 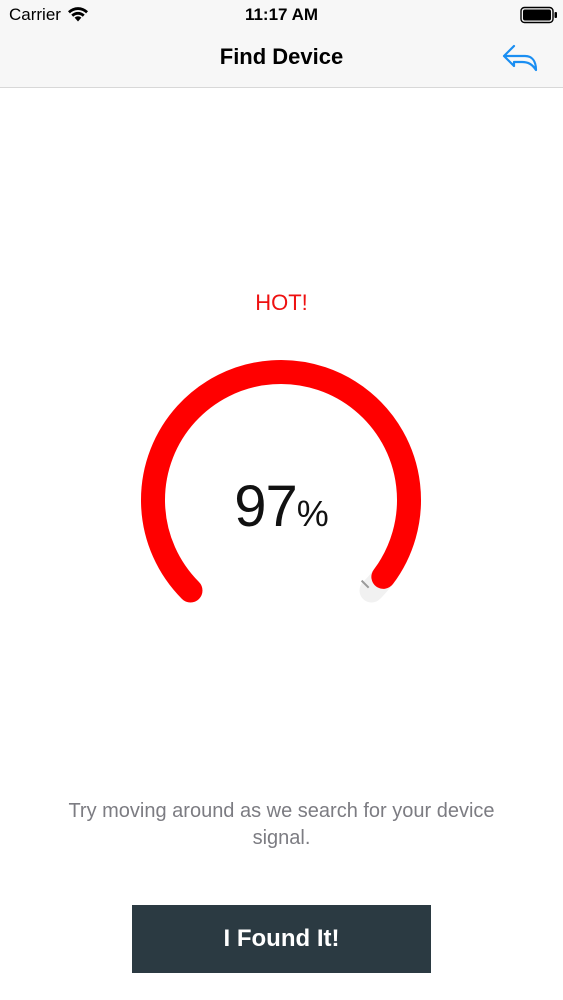 I want to click on found-it-button: I Found It!, so click(x=281, y=939).